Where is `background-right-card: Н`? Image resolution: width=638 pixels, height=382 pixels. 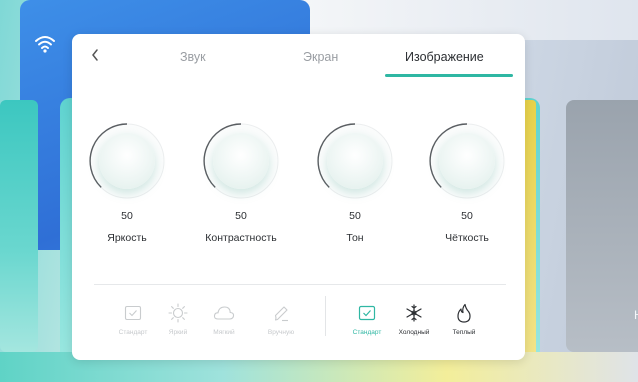
background-right-card: Н is located at coordinates (602, 226).